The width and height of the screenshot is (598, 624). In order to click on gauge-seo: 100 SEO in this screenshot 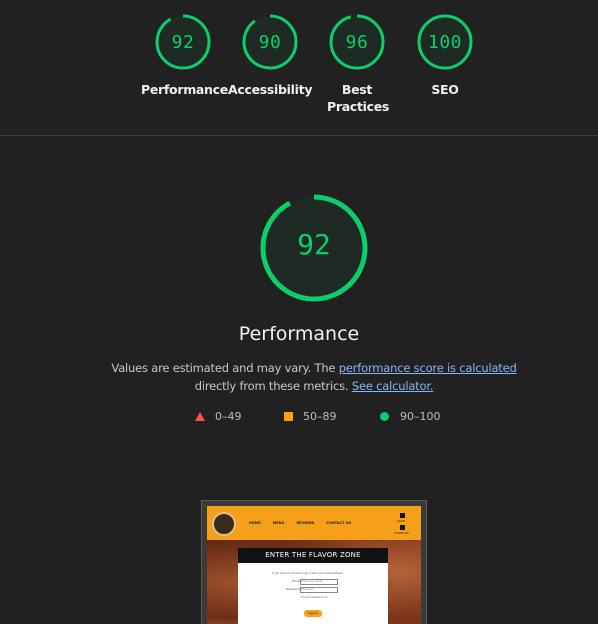, I will do `click(445, 55)`.